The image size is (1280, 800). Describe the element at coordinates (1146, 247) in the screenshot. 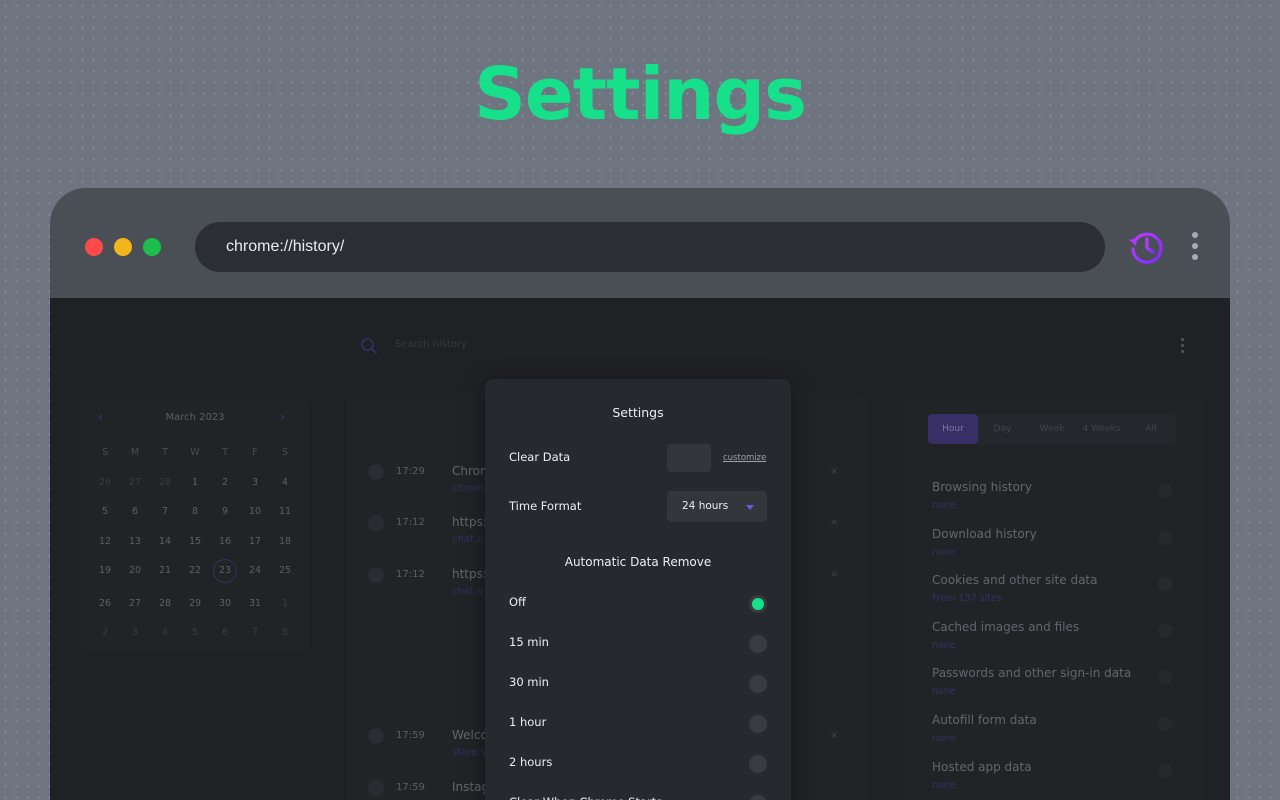

I see `history-extension-icon` at that location.